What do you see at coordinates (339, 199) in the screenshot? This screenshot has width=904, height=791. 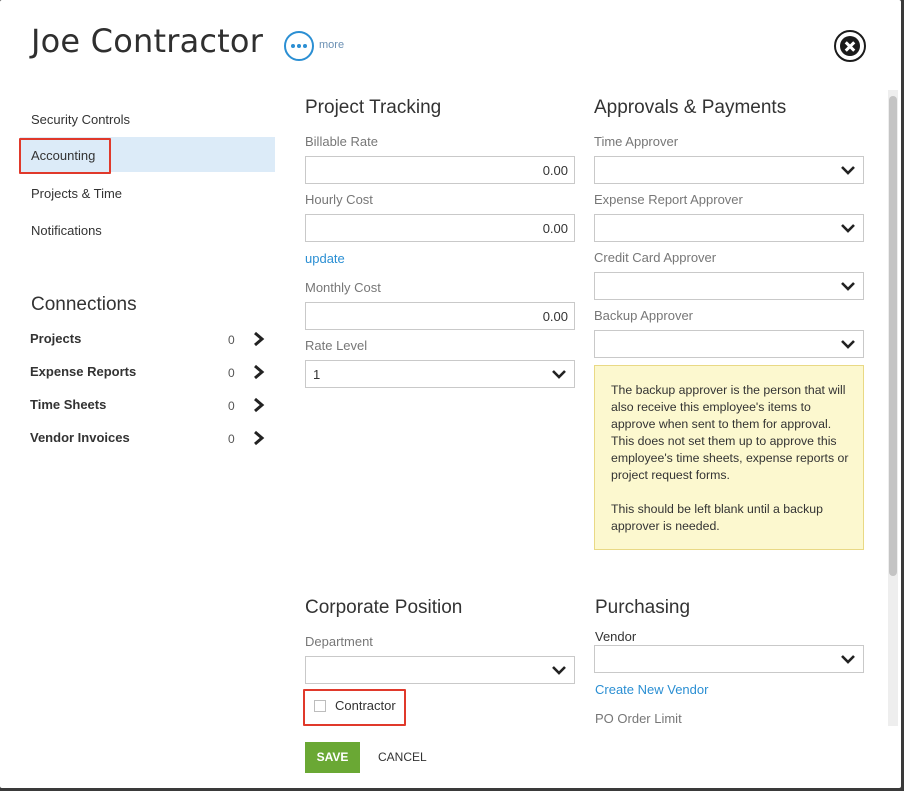 I see `hourly-cost-label: Hourly Cost` at bounding box center [339, 199].